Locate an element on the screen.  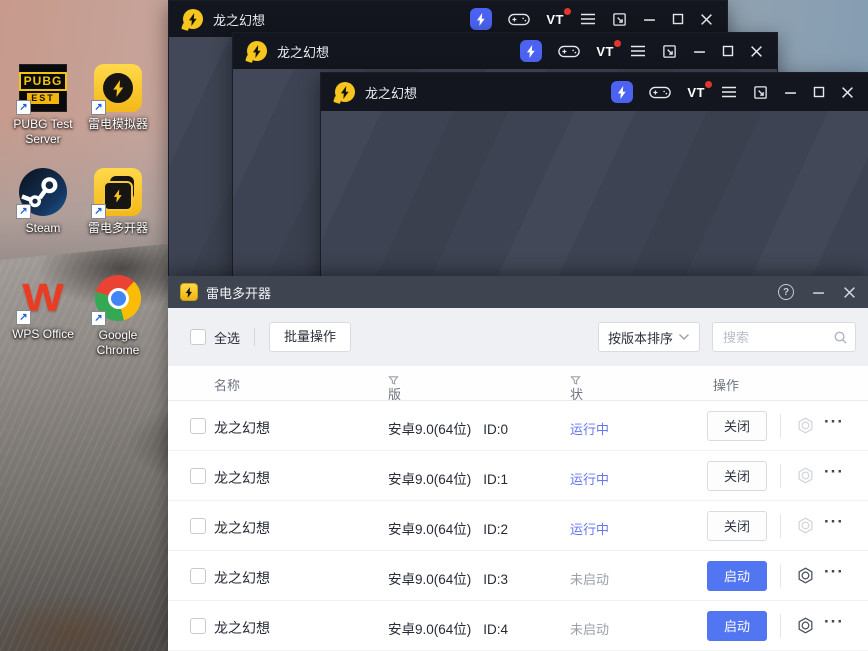
batch-operations-button: 批量操作 is located at coordinates (310, 337).